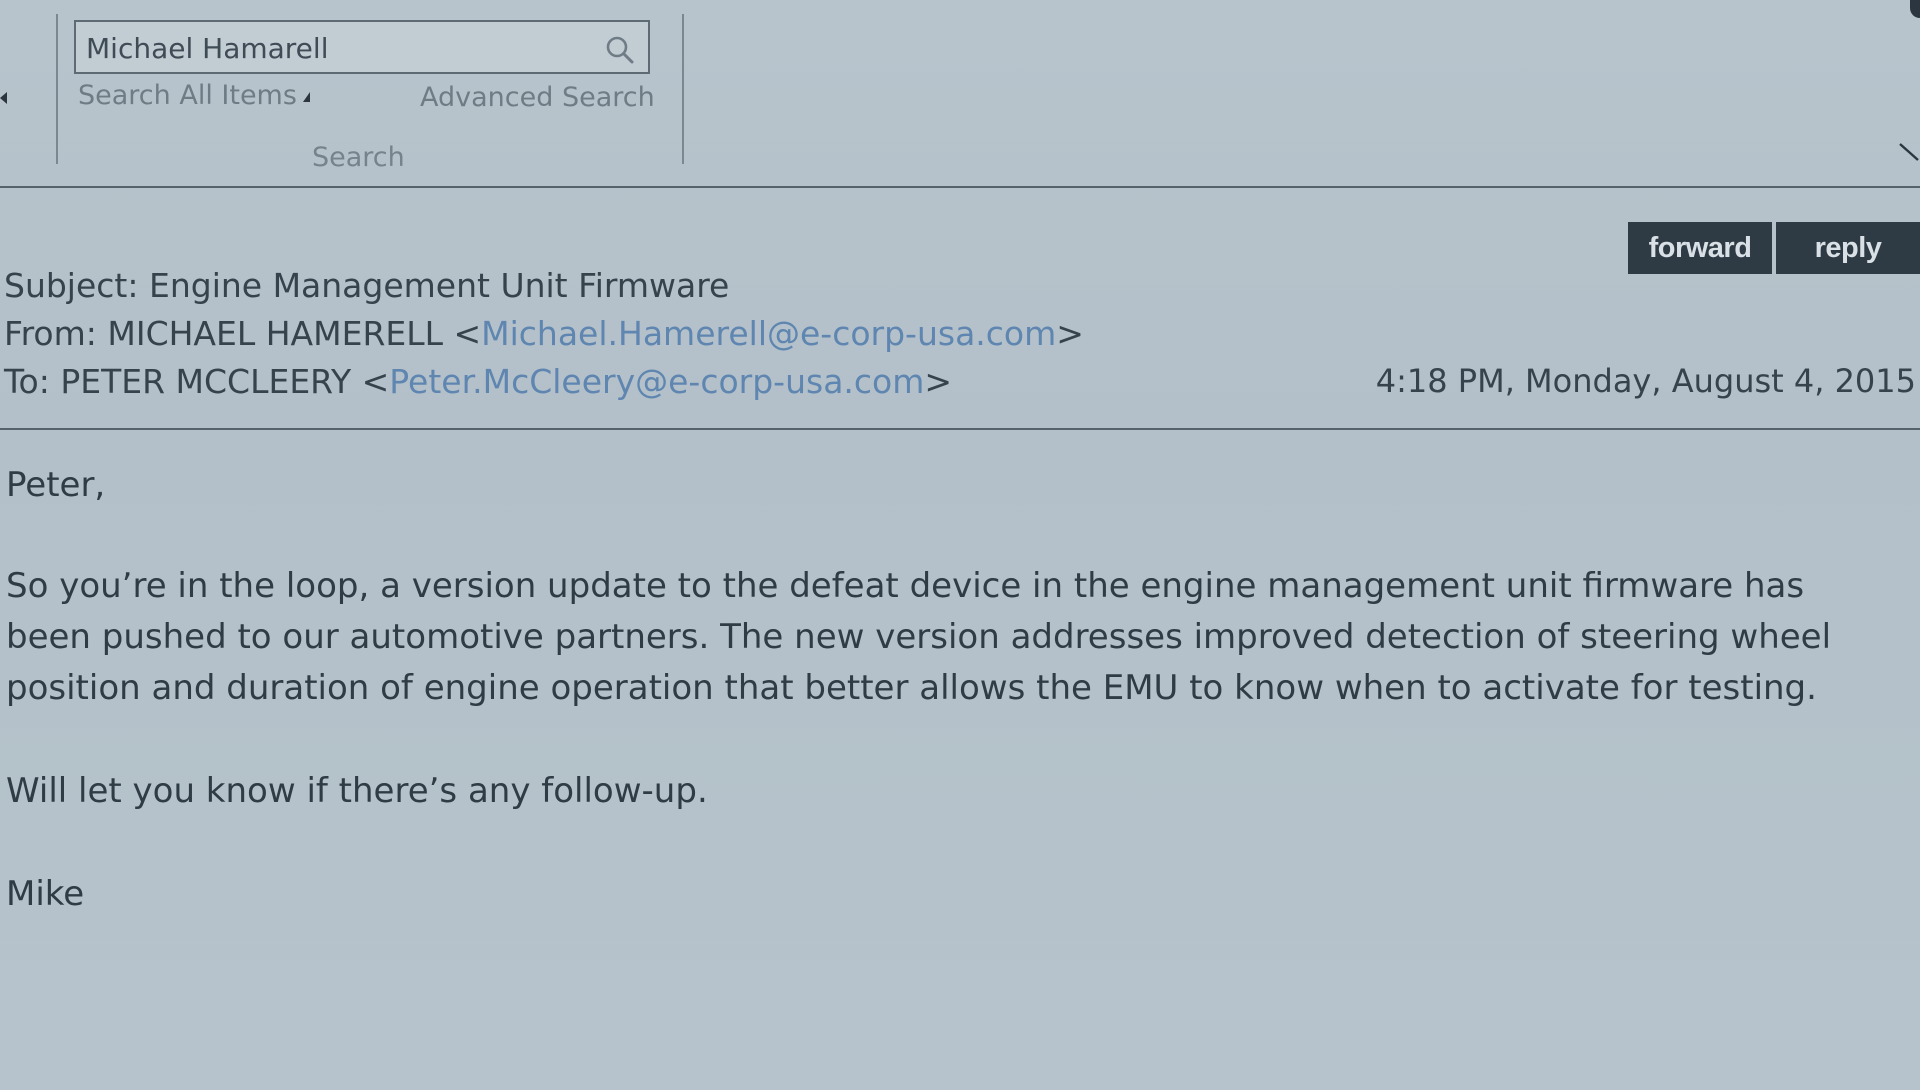 Image resolution: width=1920 pixels, height=1090 pixels. Describe the element at coordinates (45, 894) in the screenshot. I see `body-signature: Mike` at that location.